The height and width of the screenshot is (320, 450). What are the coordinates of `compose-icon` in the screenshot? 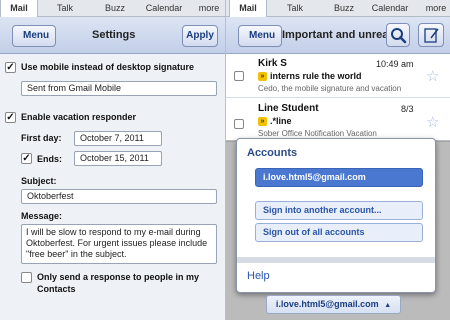 It's located at (431, 35).